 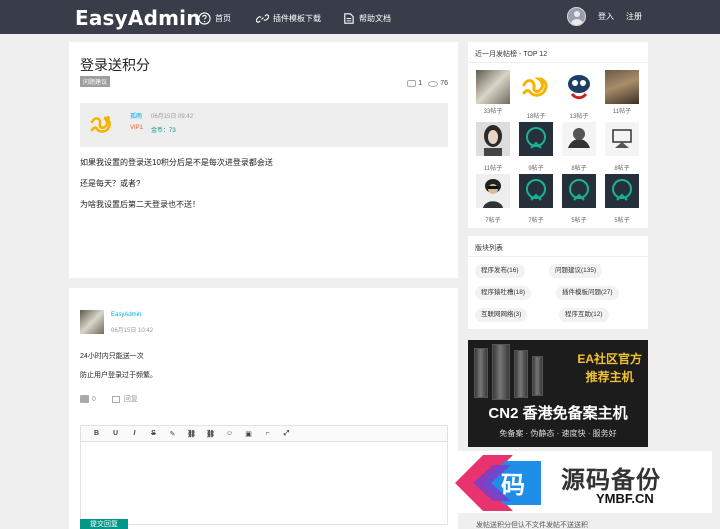 What do you see at coordinates (501, 315) in the screenshot?
I see `section-chip: 互联网网络(3)` at bounding box center [501, 315].